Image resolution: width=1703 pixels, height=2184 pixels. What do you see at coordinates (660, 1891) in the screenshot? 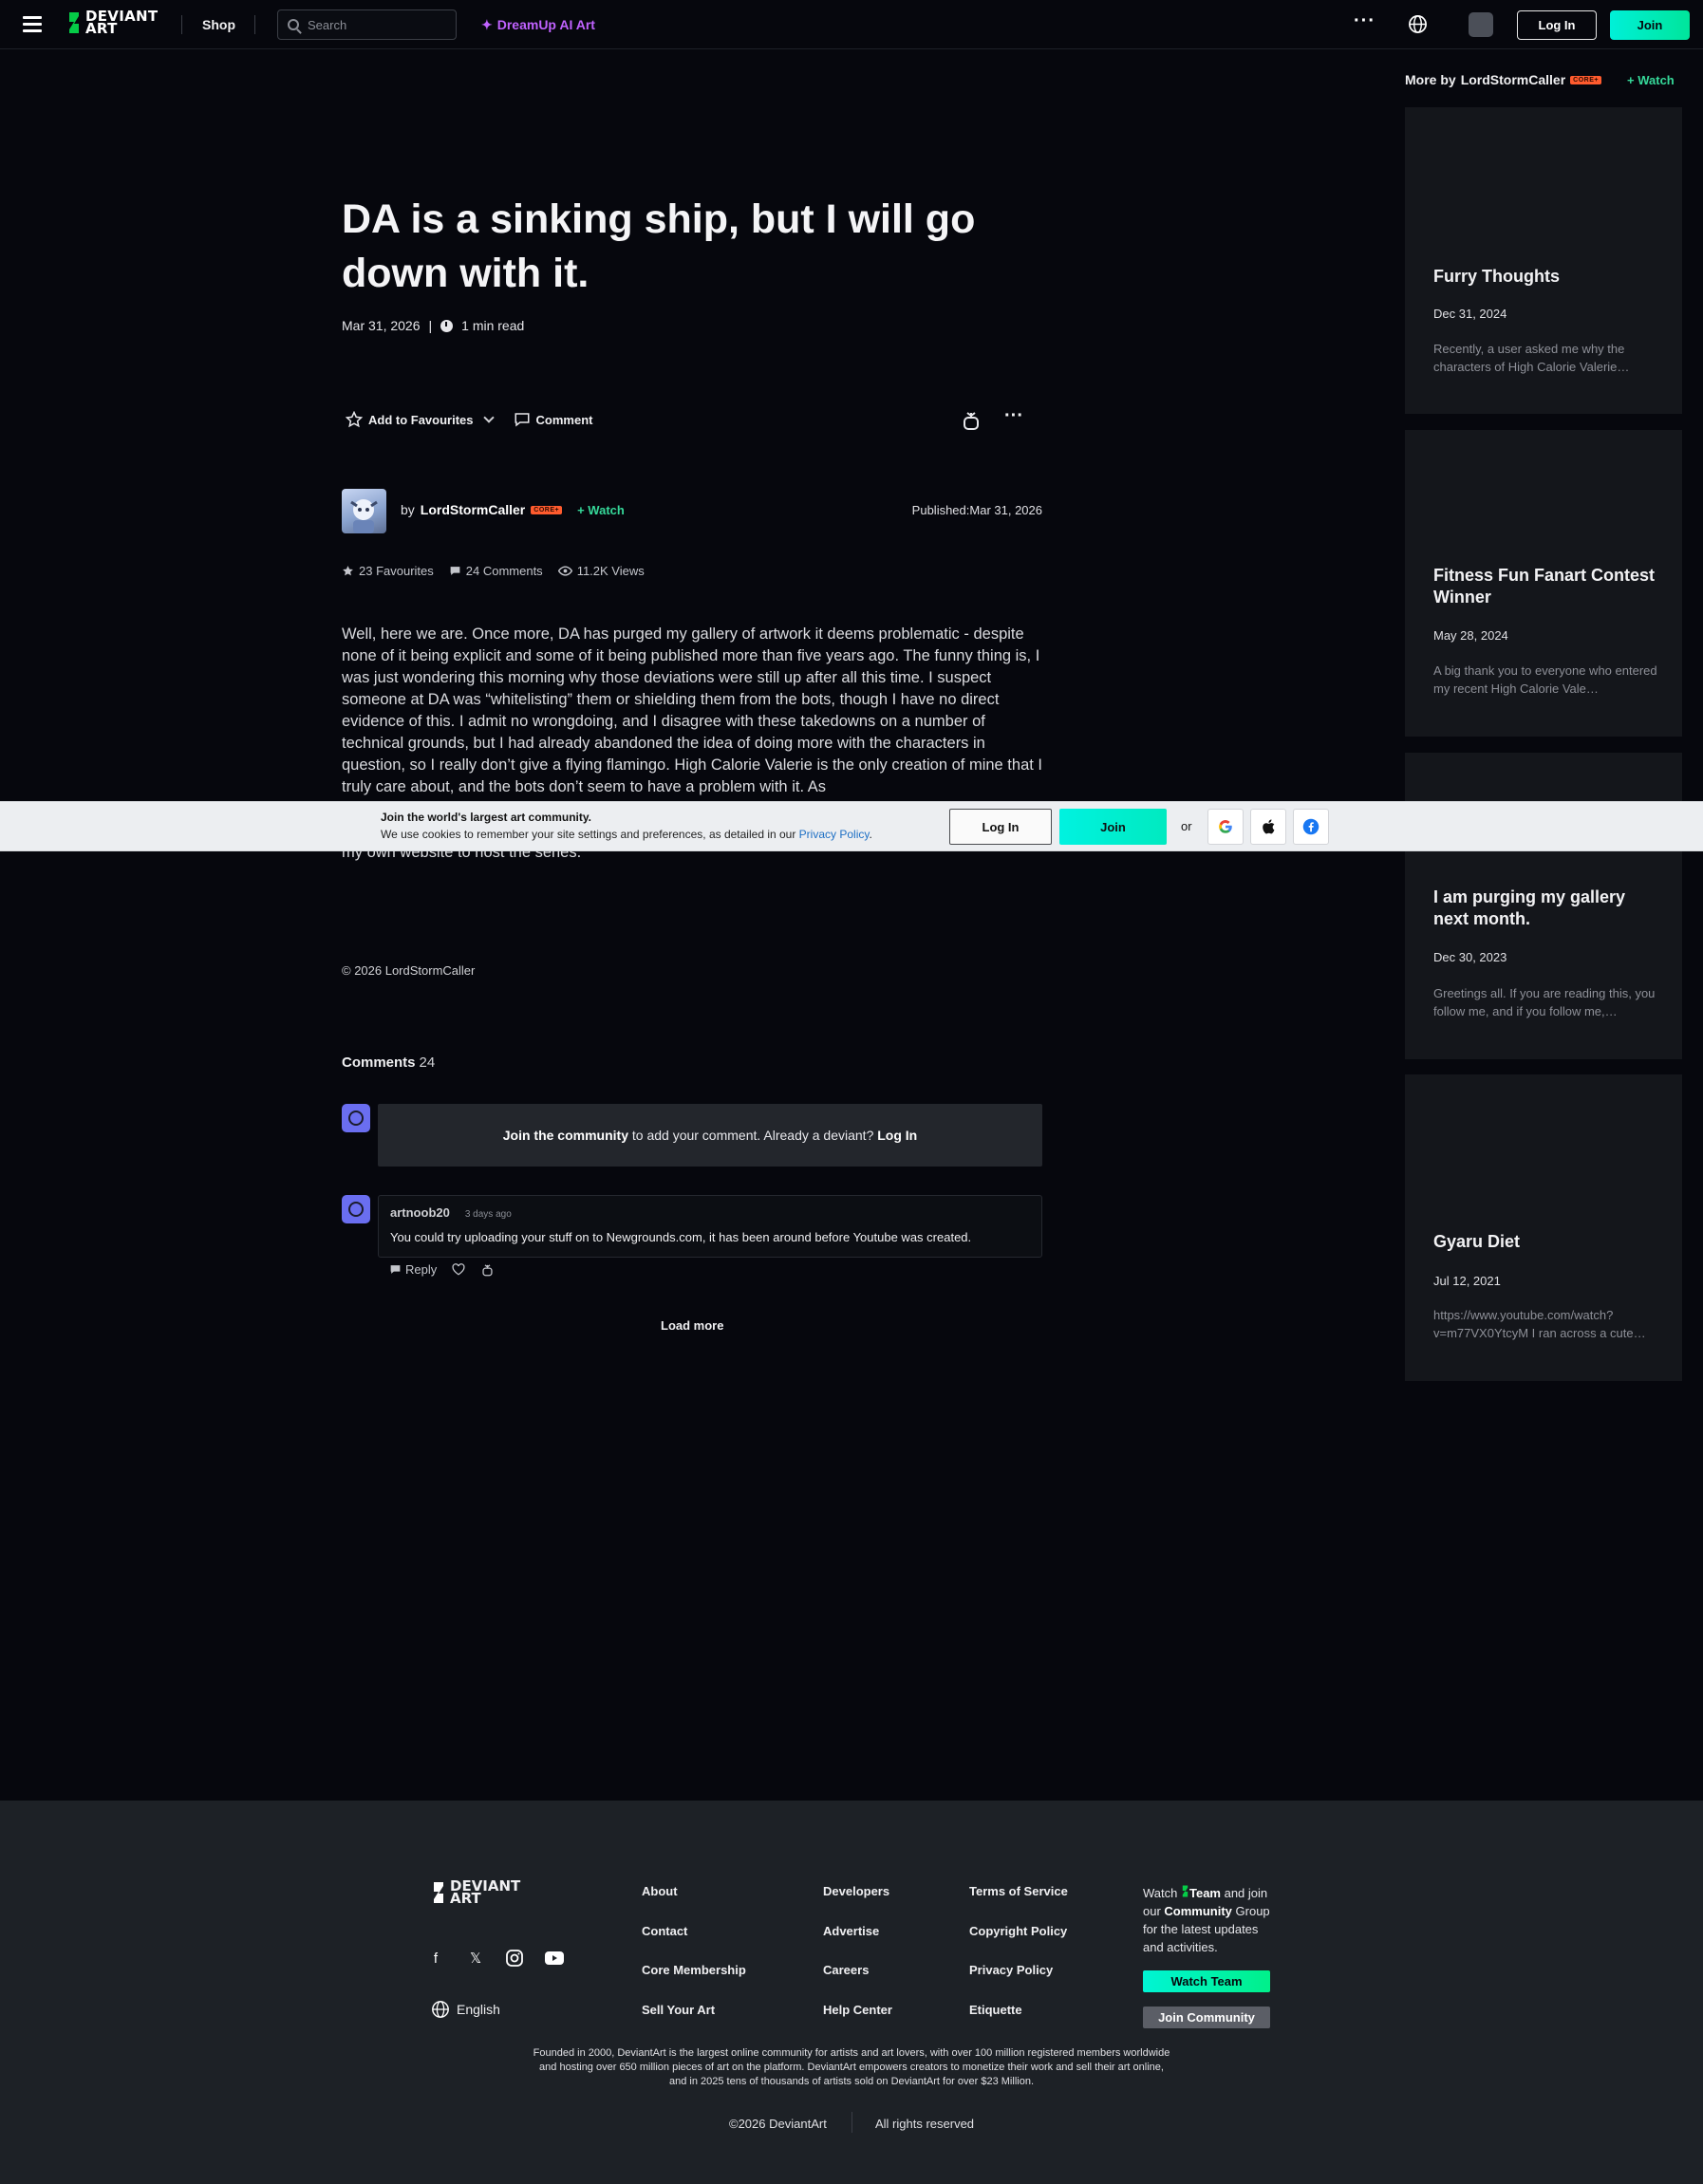
I see `footer-link-about: About` at bounding box center [660, 1891].